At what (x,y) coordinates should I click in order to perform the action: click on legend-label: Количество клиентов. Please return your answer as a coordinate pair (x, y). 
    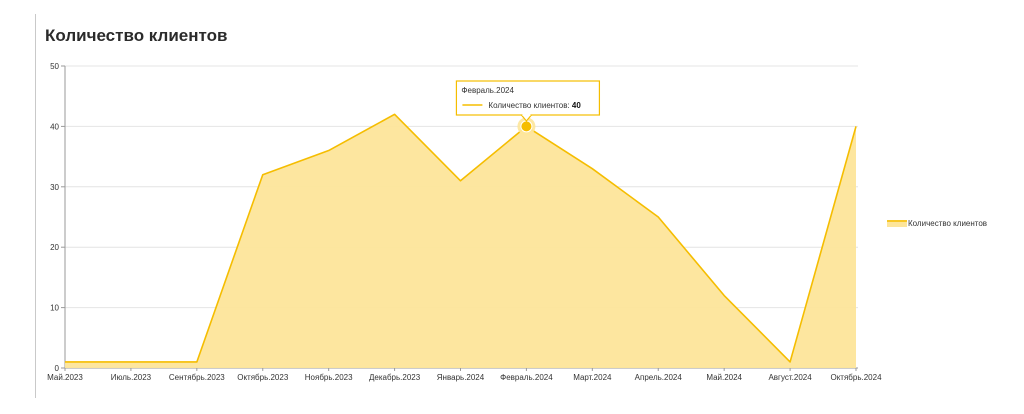
    Looking at the image, I should click on (947, 223).